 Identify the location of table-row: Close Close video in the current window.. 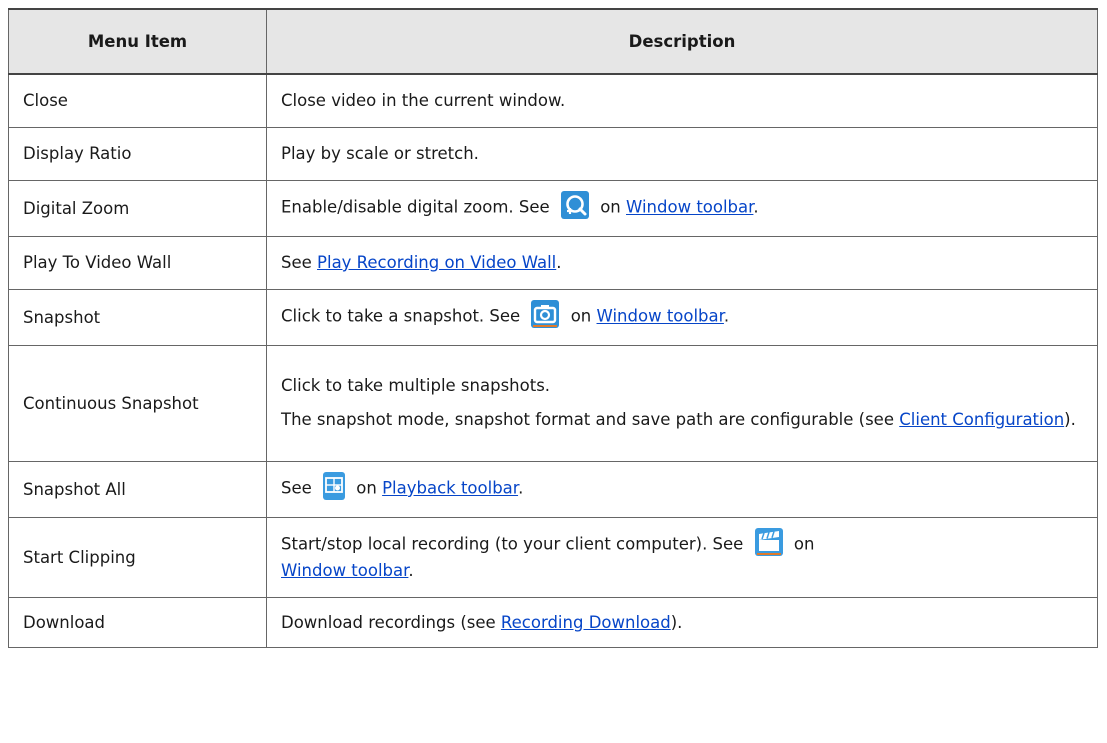
(553, 100).